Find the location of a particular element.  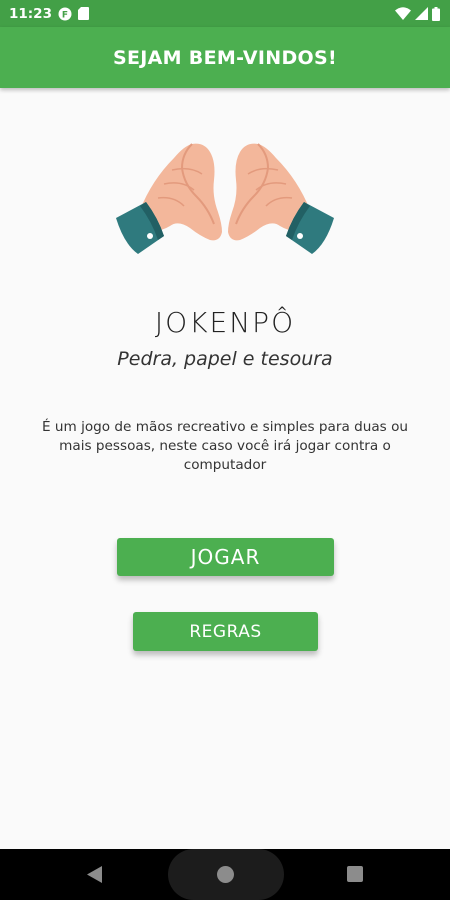

status-bar: 11:23 F is located at coordinates (225, 13).